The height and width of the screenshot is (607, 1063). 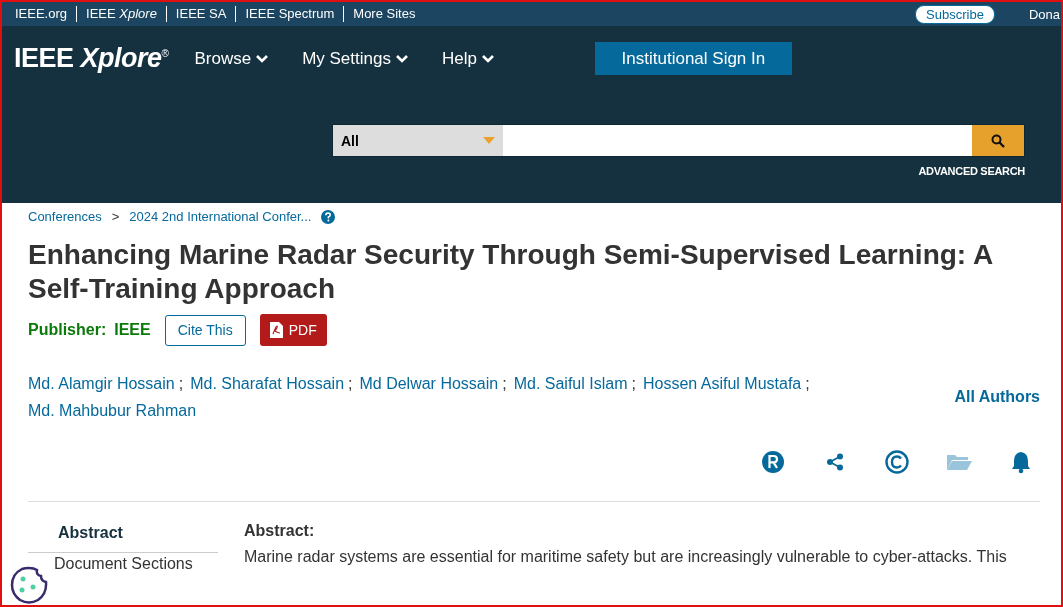 What do you see at coordinates (205, 330) in the screenshot?
I see `cite-button: Cite This` at bounding box center [205, 330].